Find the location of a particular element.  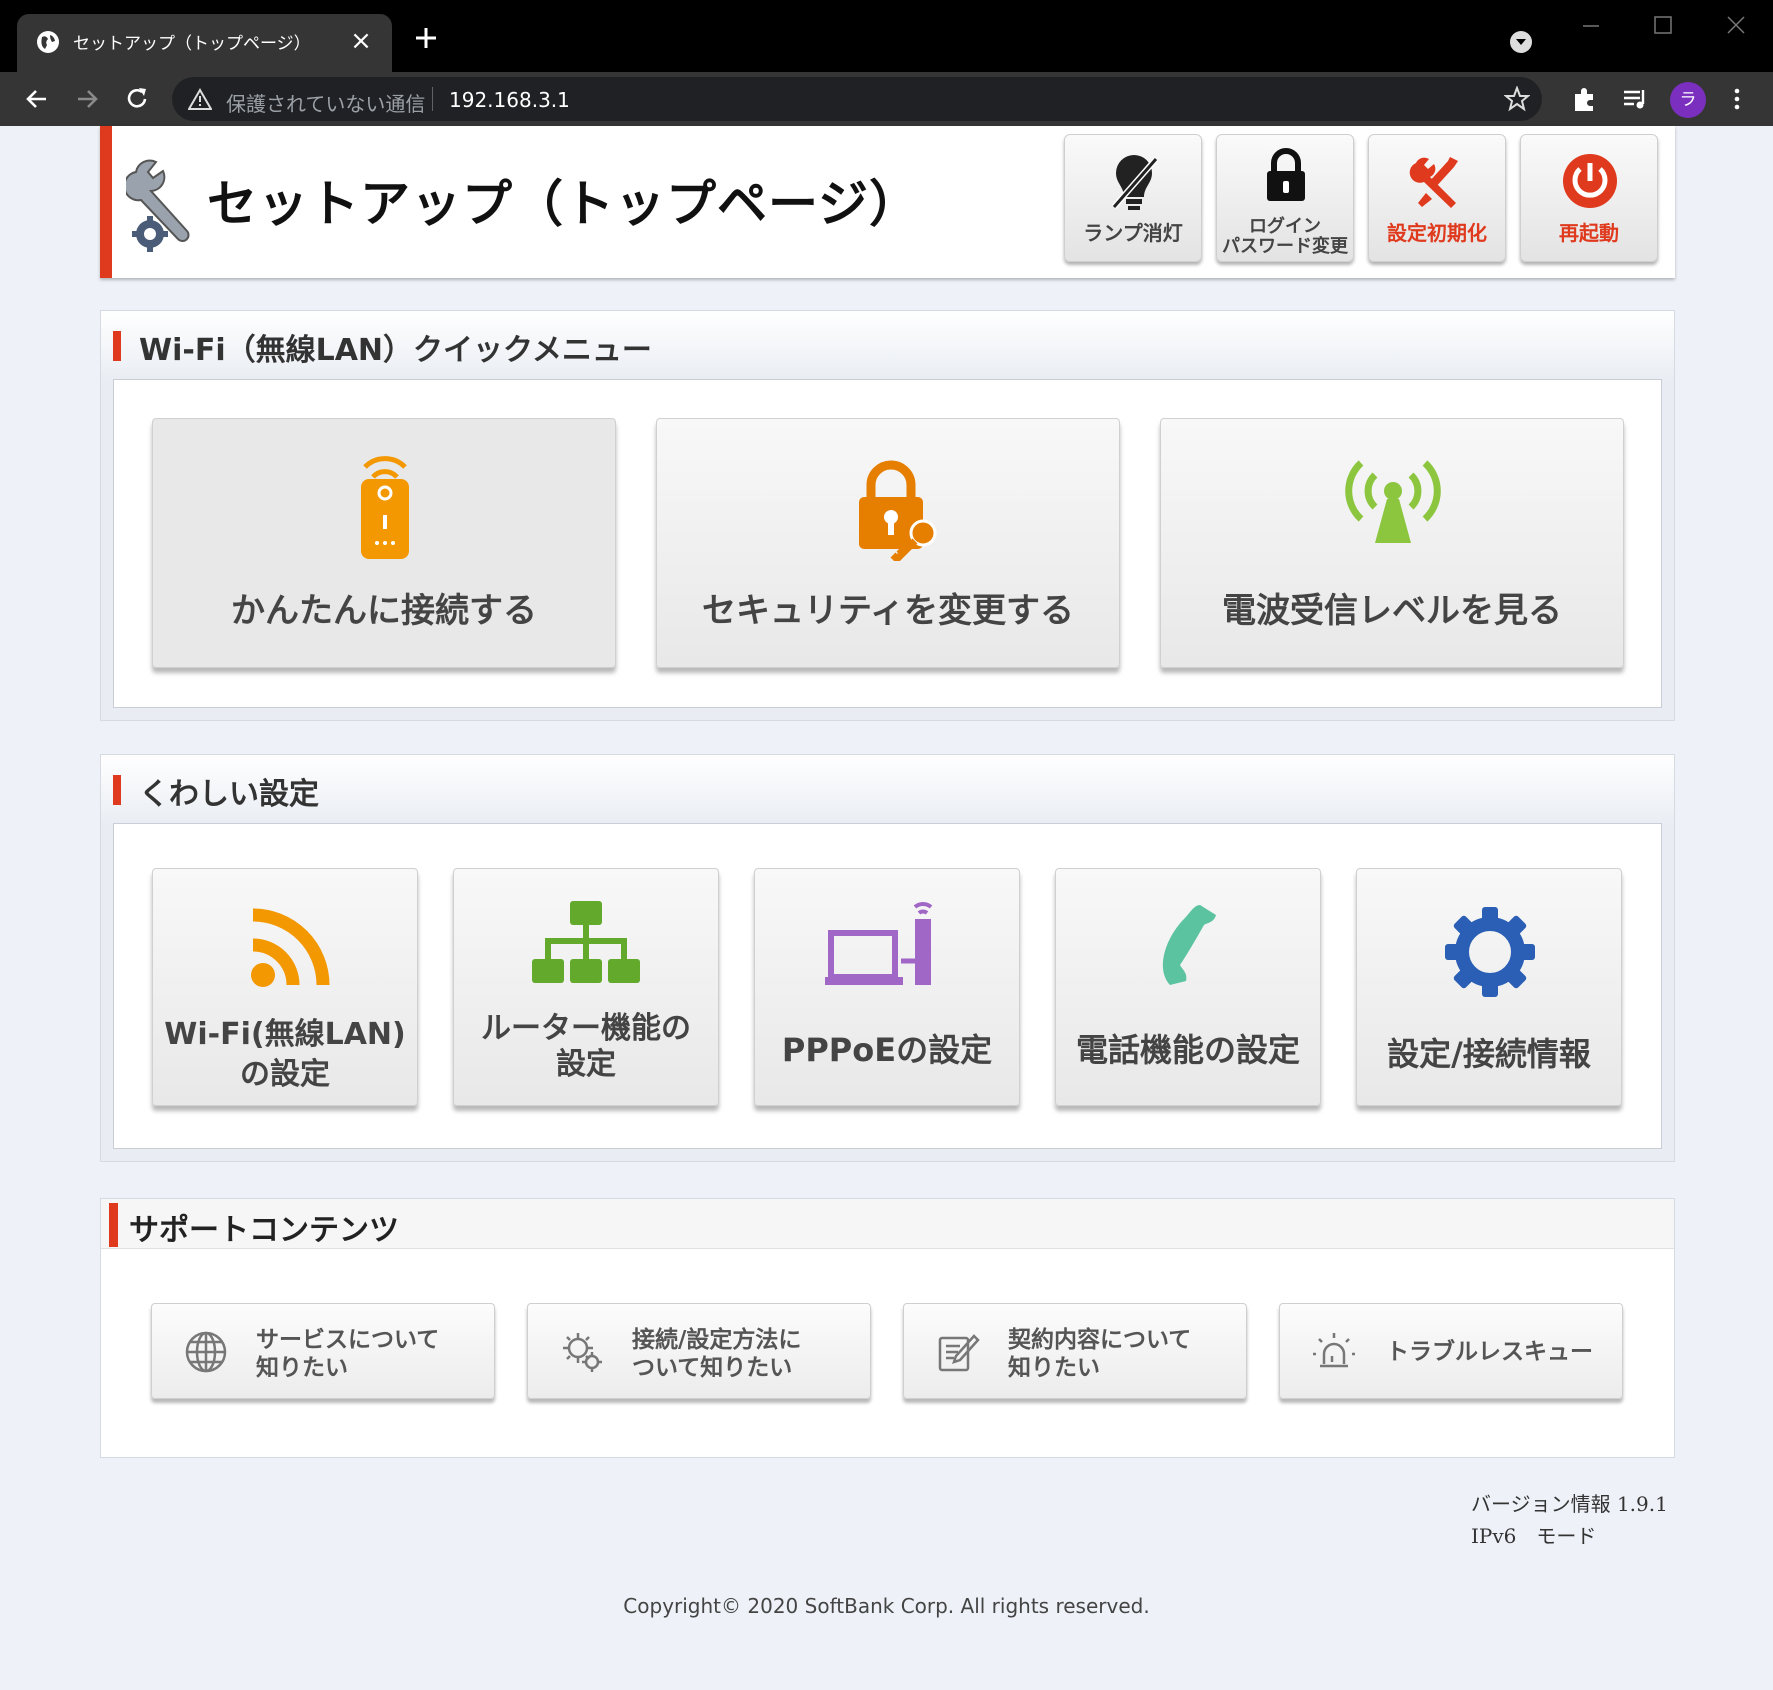

support-header: サポートコンテンツ is located at coordinates (887, 1224).